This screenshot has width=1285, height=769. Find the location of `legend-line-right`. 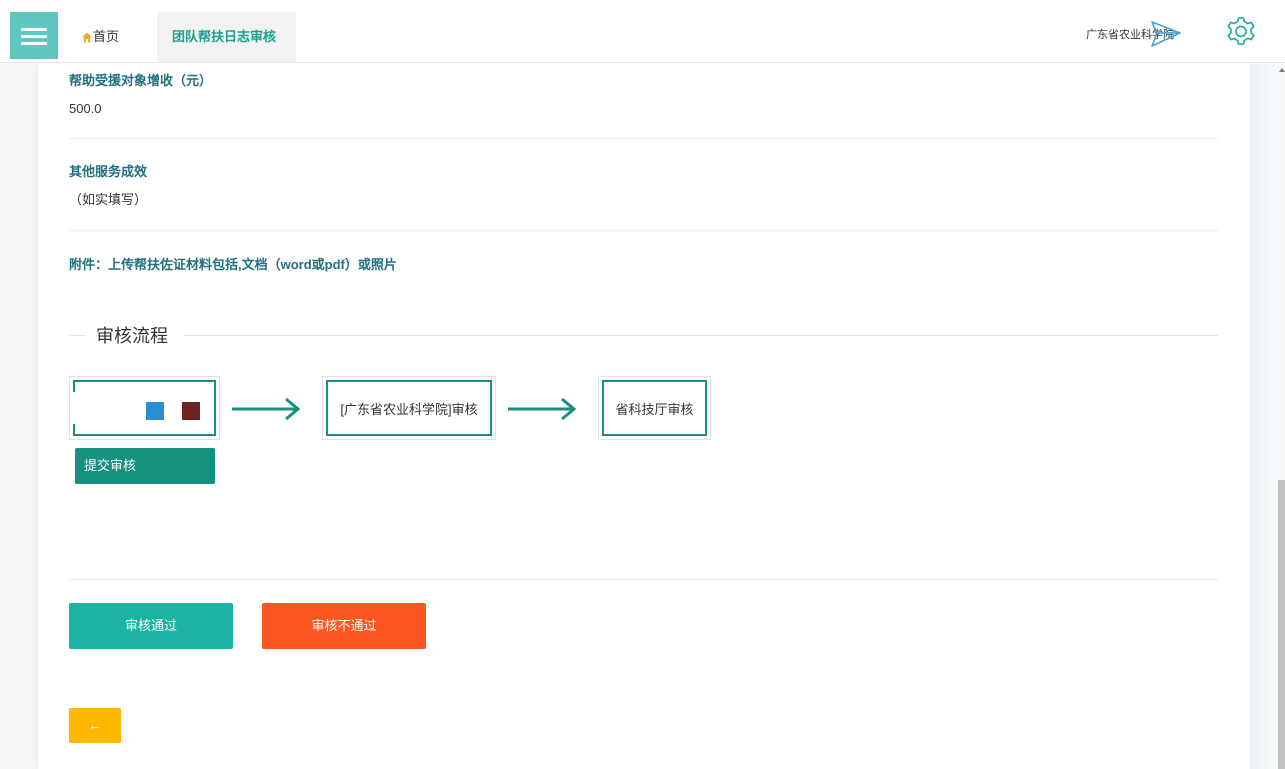

legend-line-right is located at coordinates (700, 335).